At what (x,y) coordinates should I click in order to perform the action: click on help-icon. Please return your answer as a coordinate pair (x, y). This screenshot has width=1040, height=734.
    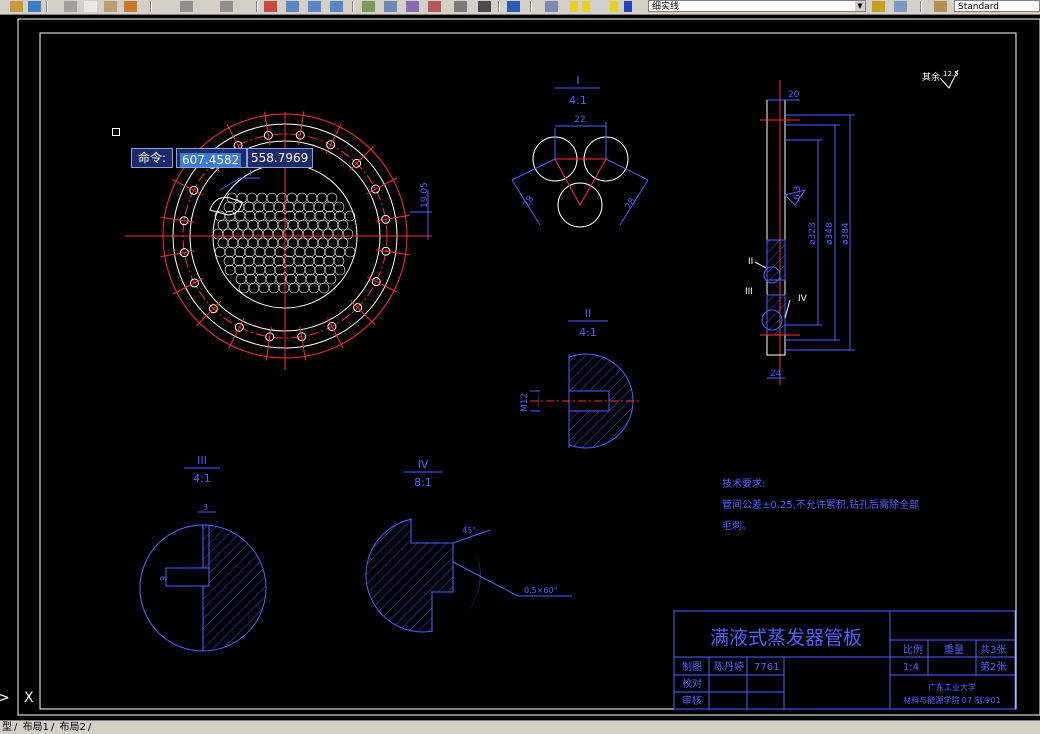
    Looking at the image, I should click on (513, 6).